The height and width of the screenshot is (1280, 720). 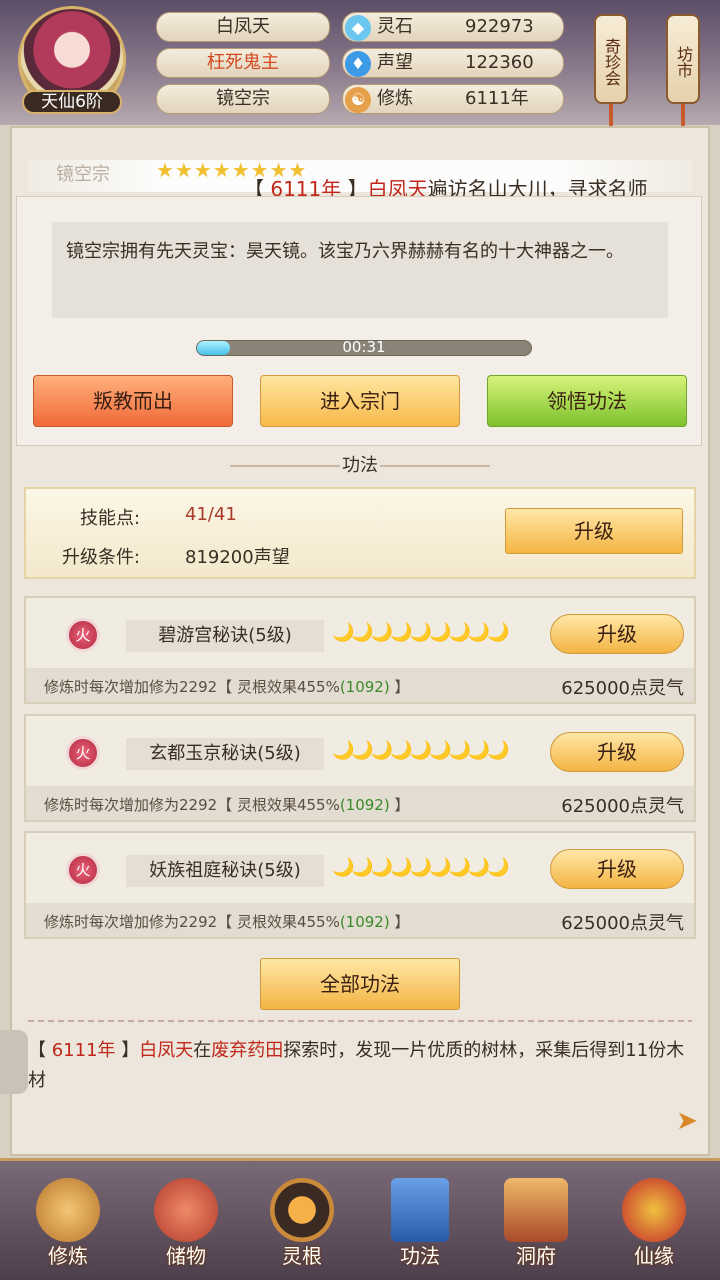 I want to click on stat-reputation: ♦ 声望 122360, so click(x=453, y=63).